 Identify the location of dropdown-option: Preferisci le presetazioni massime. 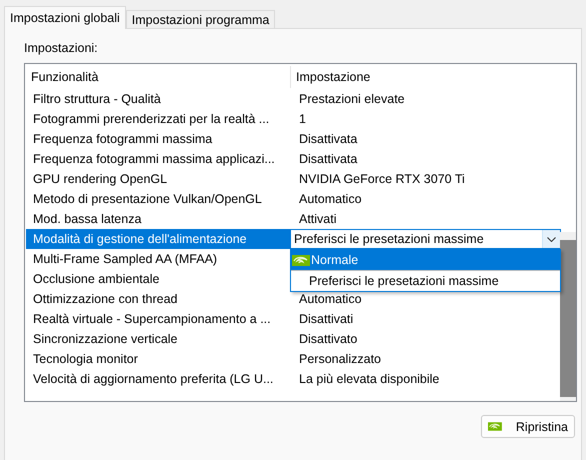
(425, 281).